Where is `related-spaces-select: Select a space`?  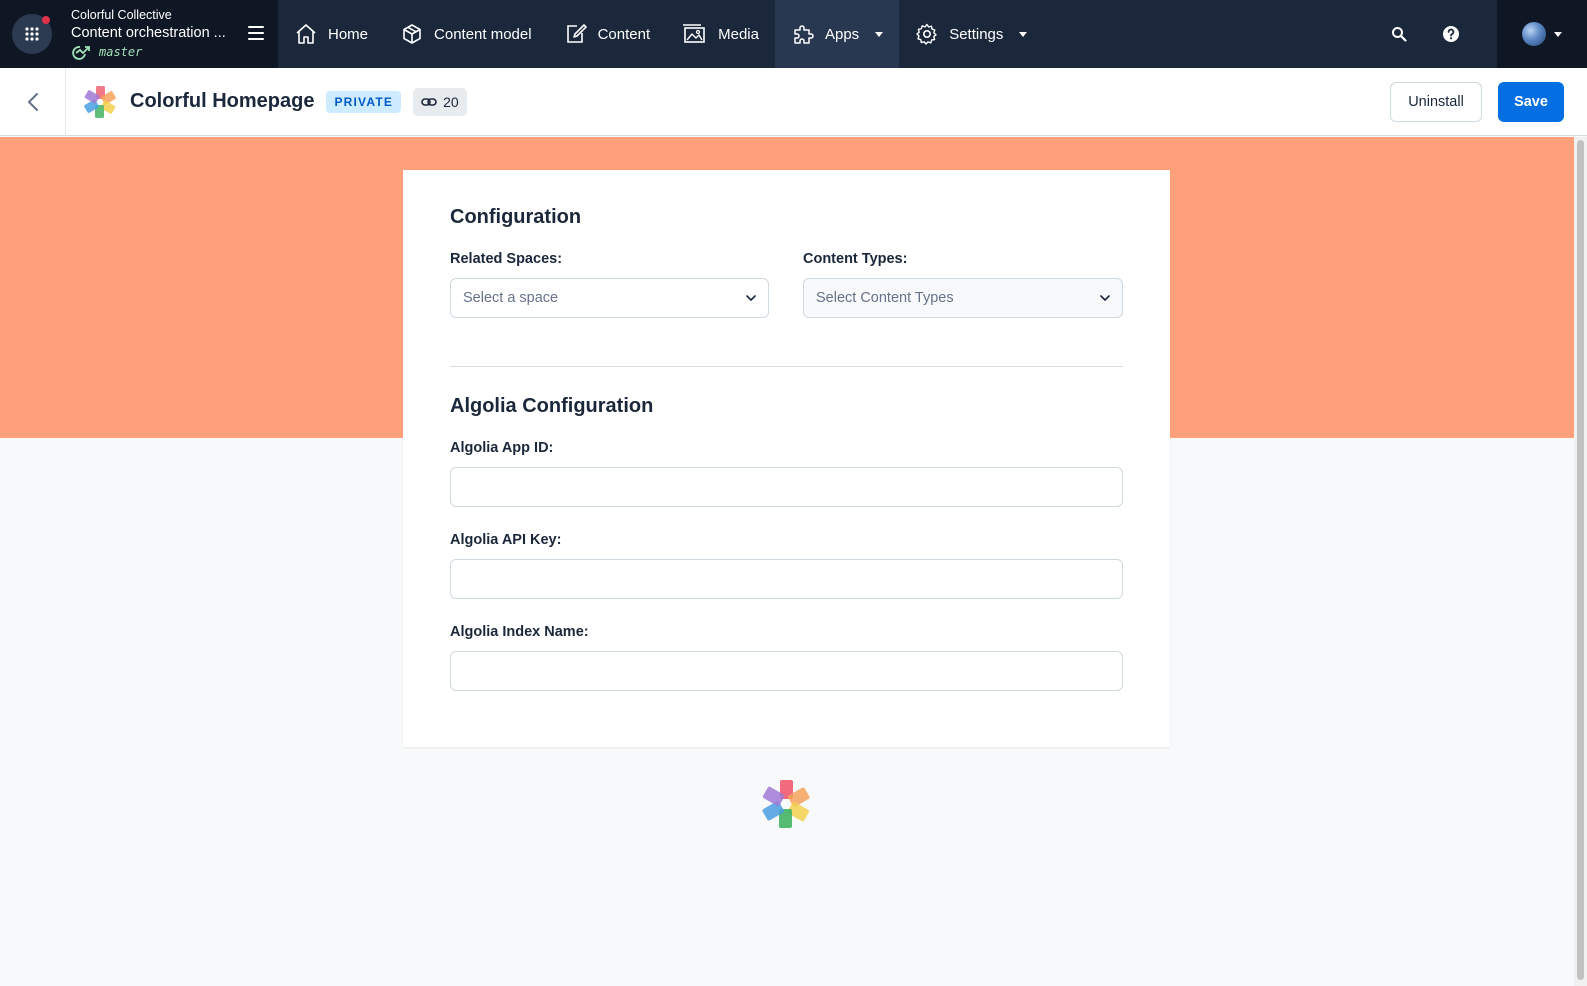 related-spaces-select: Select a space is located at coordinates (609, 298).